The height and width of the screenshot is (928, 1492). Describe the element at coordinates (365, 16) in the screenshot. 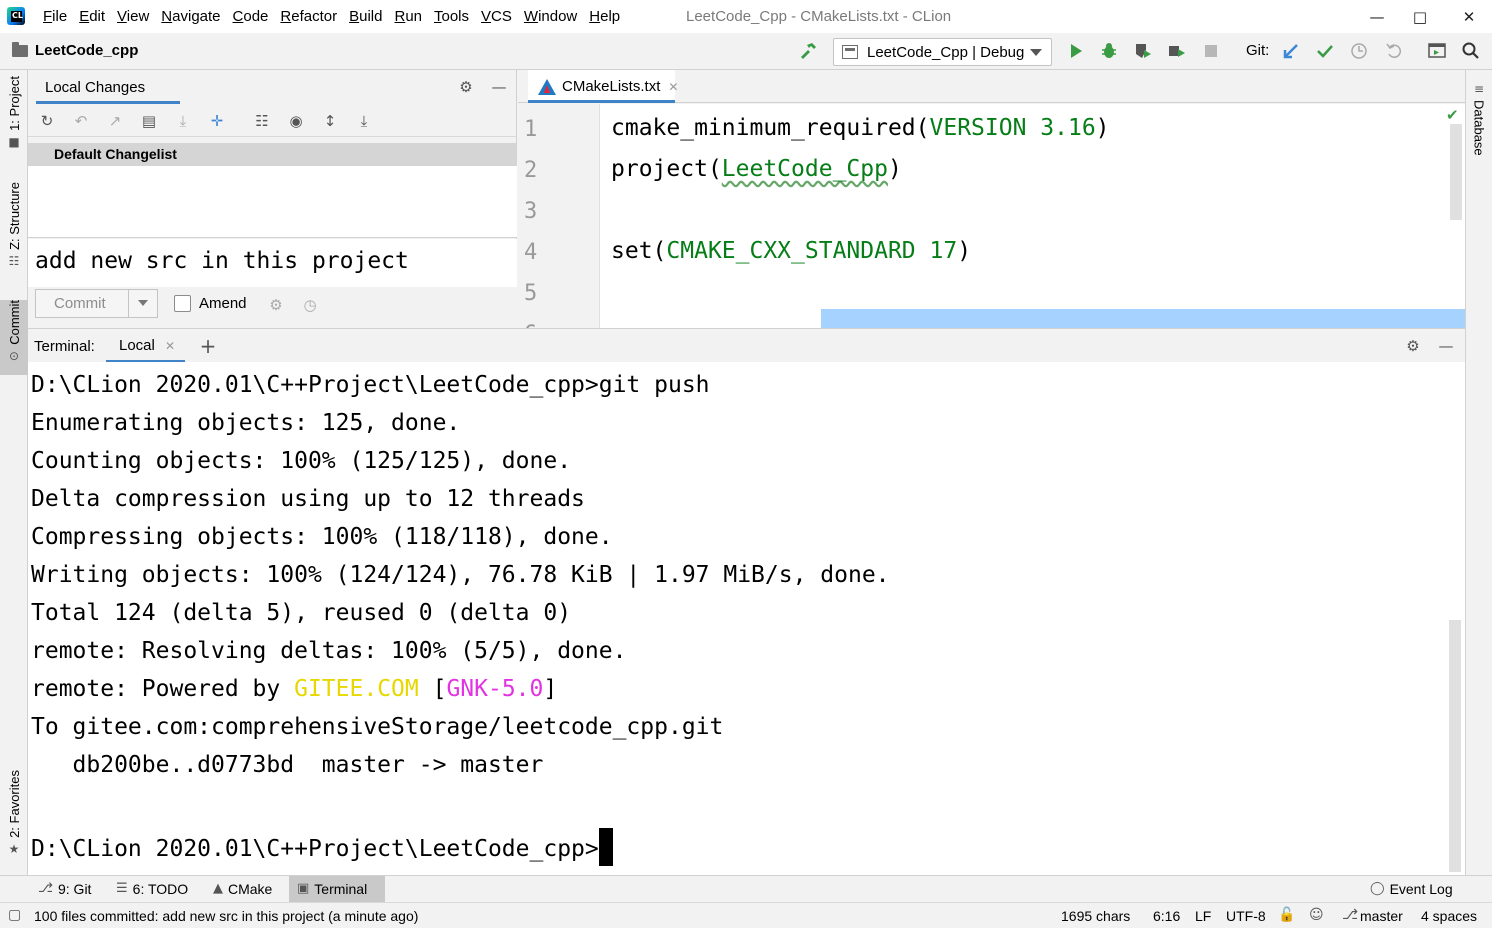

I see `menu-build: Build` at that location.